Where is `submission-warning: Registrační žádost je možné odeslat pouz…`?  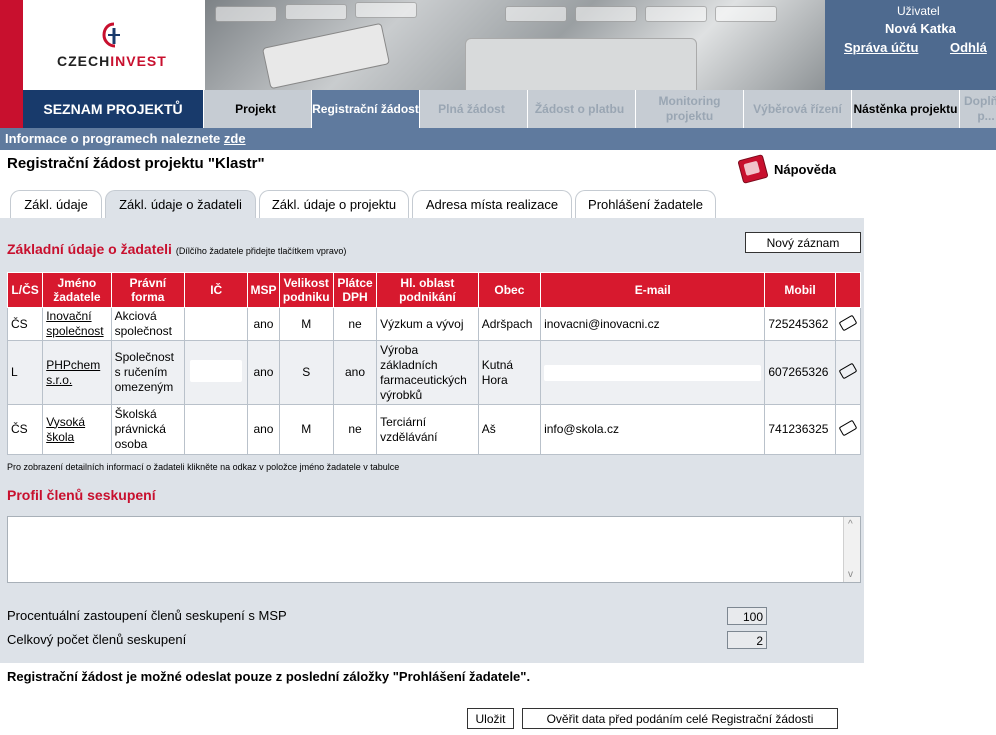
submission-warning: Registrační žádost je možné odeslat pouz… is located at coordinates (269, 676).